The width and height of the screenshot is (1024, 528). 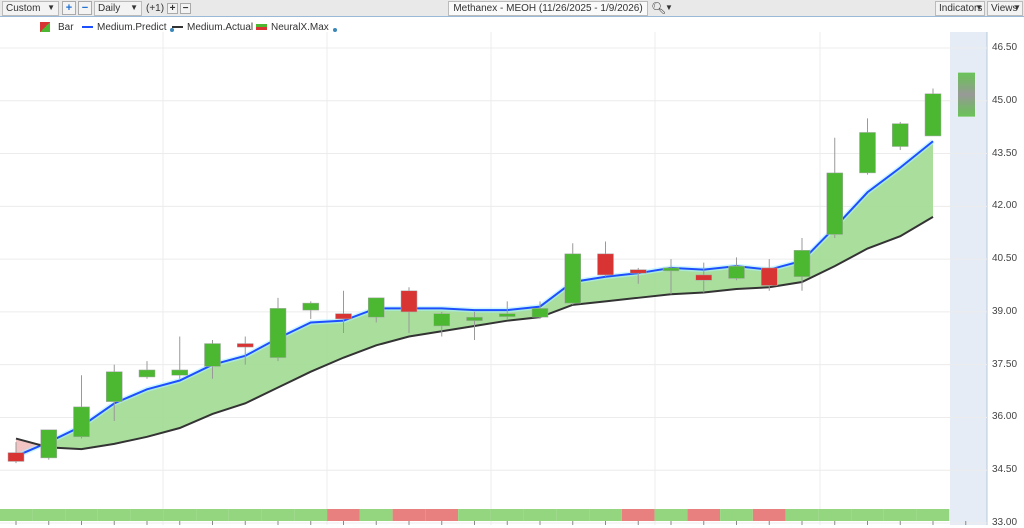 What do you see at coordinates (57, 27) in the screenshot?
I see `legend-bar: Bar` at bounding box center [57, 27].